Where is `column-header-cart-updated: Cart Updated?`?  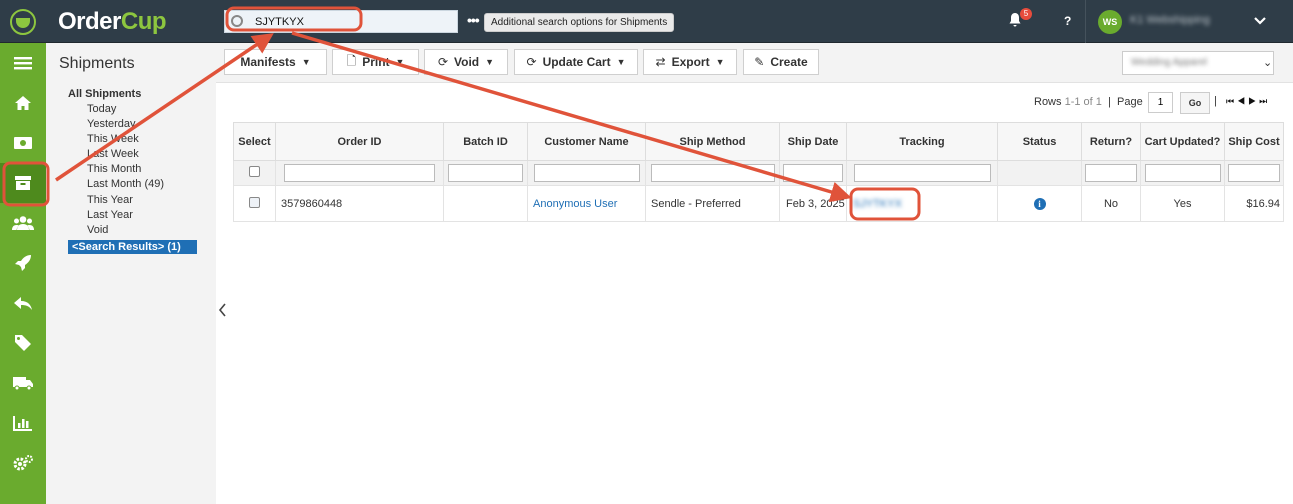
column-header-cart-updated: Cart Updated? is located at coordinates (1182, 141).